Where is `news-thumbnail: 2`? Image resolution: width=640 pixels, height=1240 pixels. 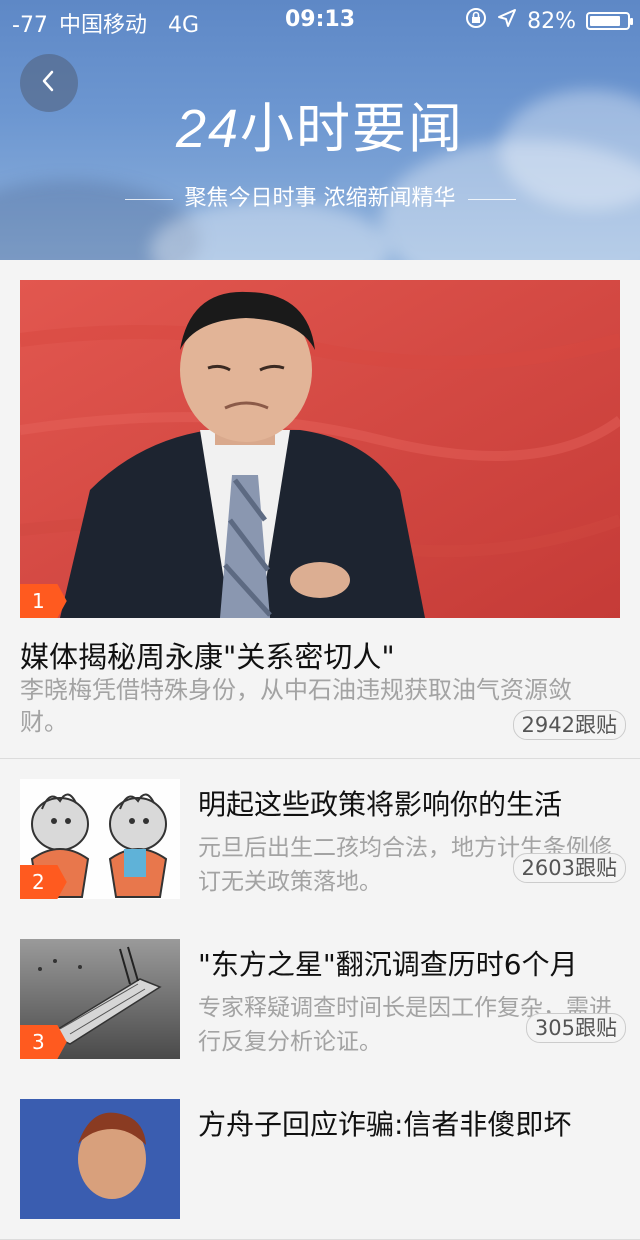 news-thumbnail: 2 is located at coordinates (100, 839).